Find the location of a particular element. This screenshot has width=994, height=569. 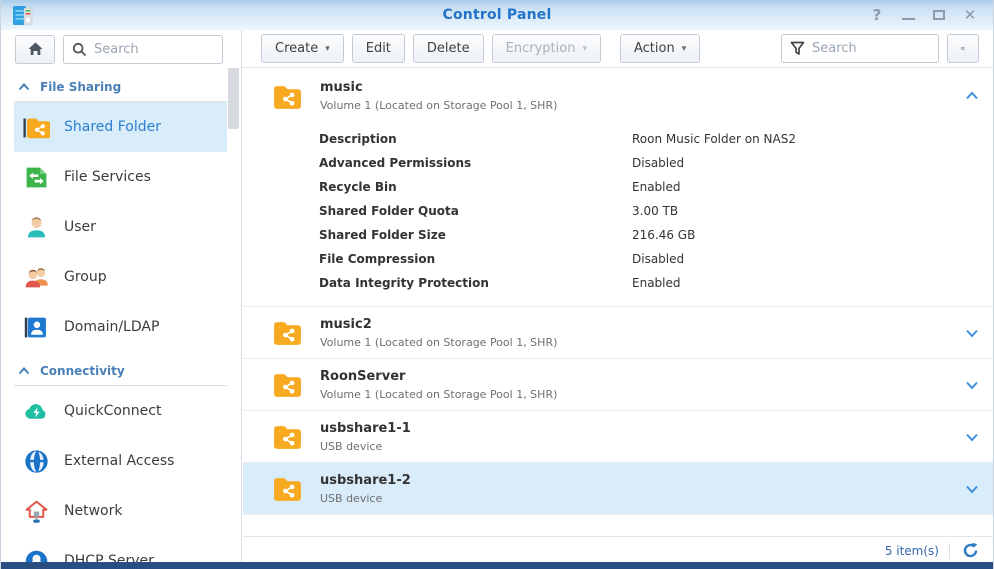

filter-search-input is located at coordinates (871, 48).